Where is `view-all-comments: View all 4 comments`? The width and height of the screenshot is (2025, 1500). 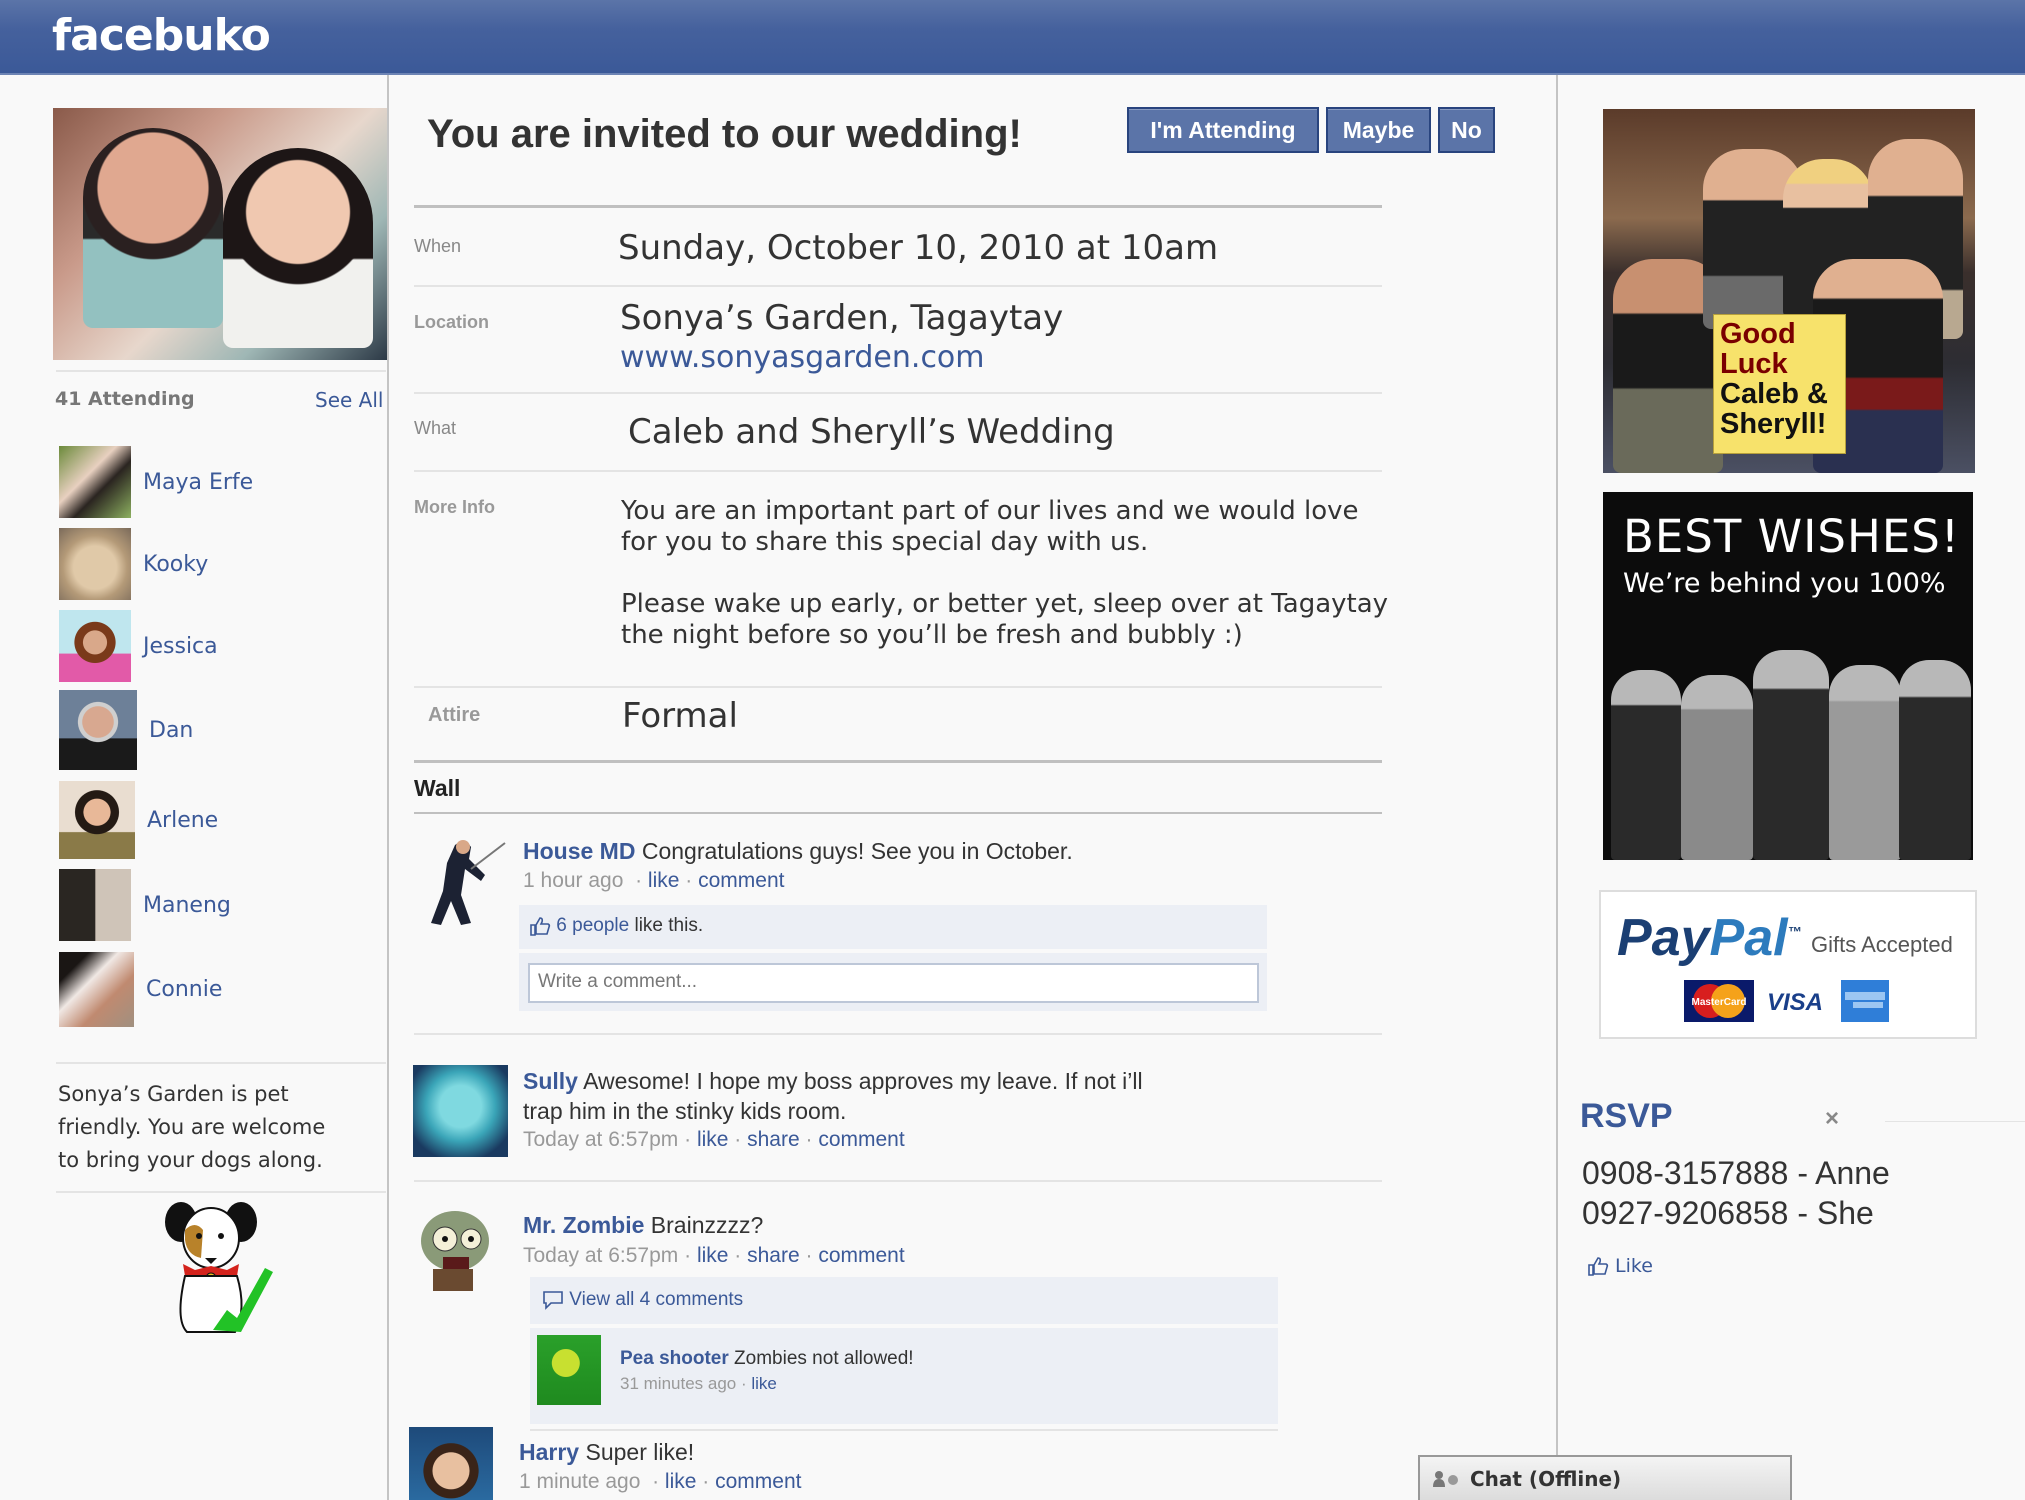 view-all-comments: View all 4 comments is located at coordinates (642, 1300).